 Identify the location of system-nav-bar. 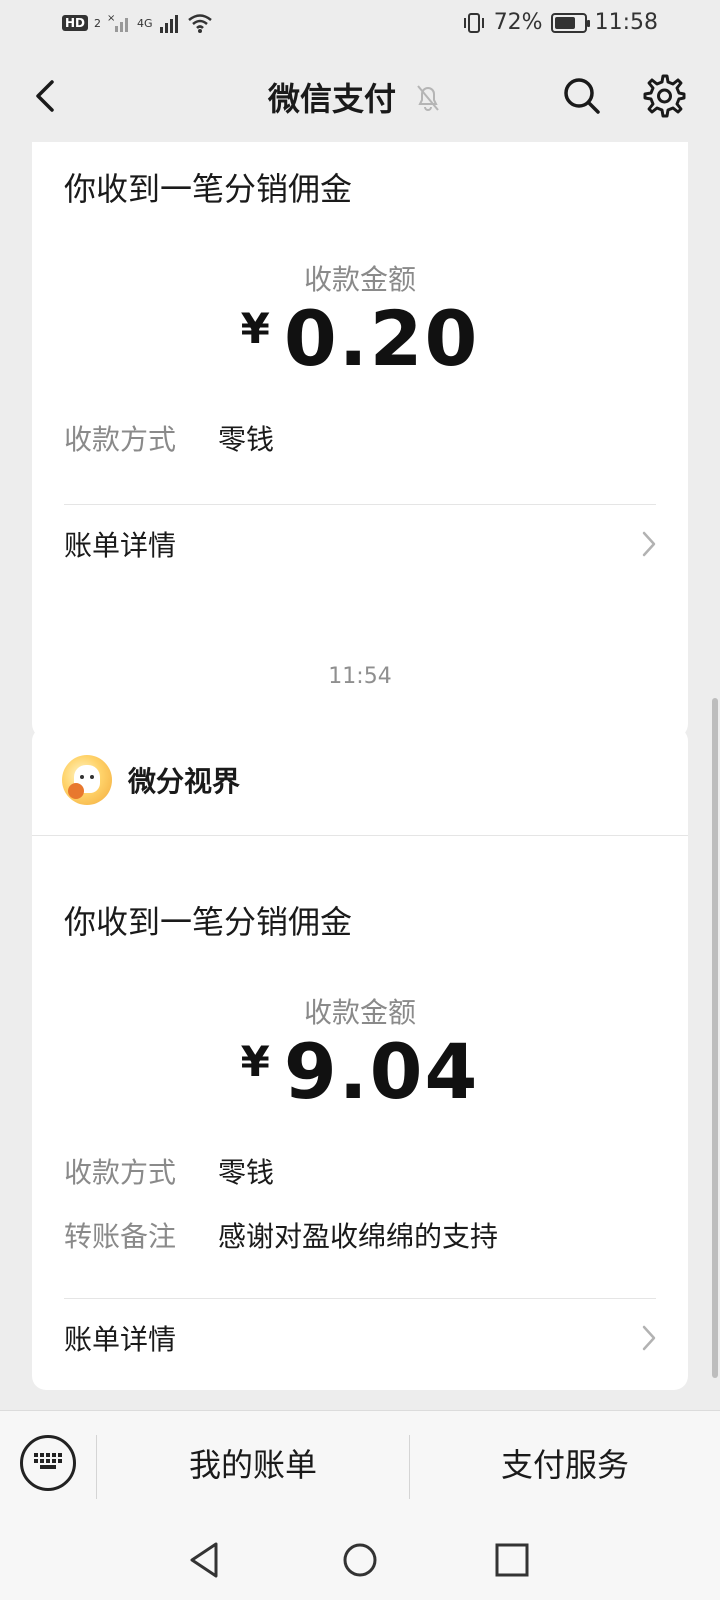
(360, 1560).